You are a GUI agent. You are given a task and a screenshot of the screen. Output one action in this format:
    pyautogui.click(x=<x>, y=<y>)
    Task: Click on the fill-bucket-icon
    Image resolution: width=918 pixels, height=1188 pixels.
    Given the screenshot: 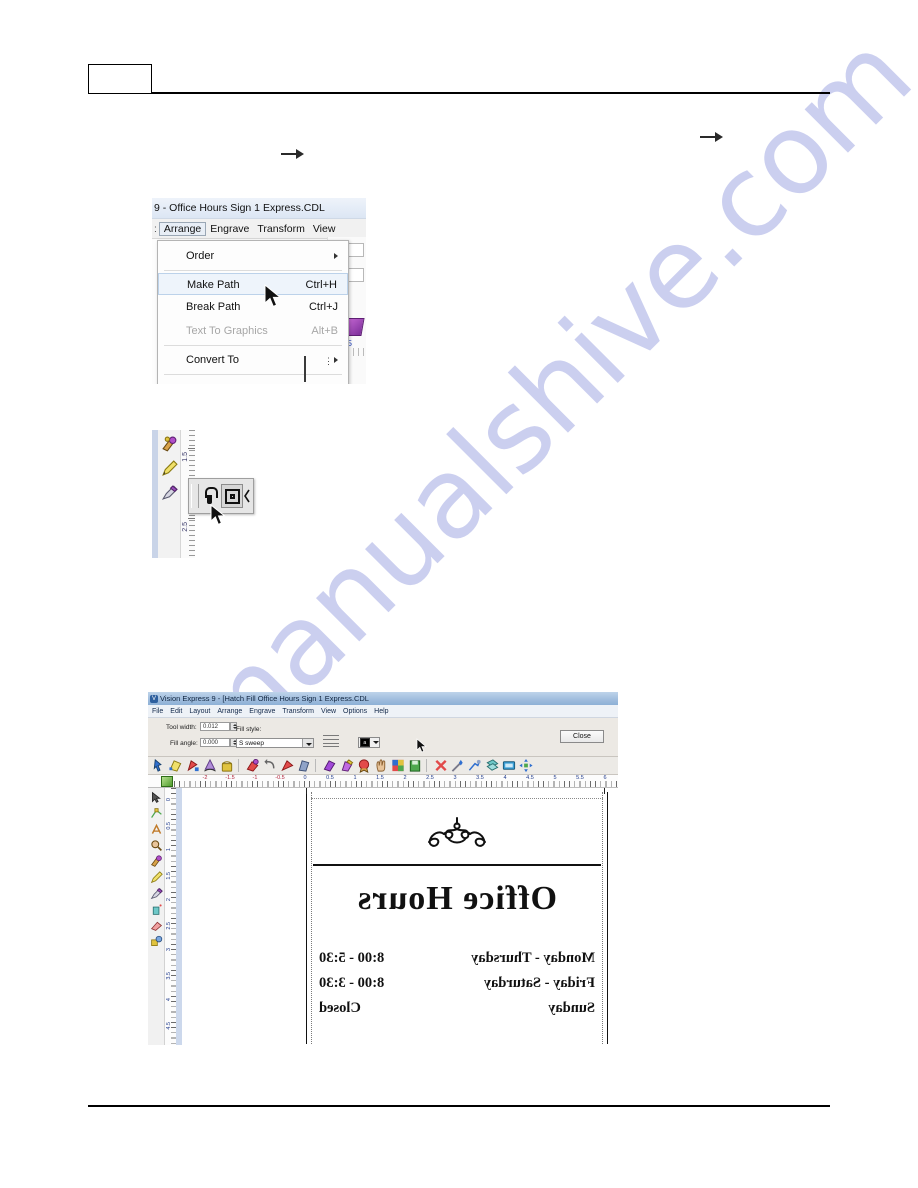 What is the action you would take?
    pyautogui.click(x=227, y=765)
    